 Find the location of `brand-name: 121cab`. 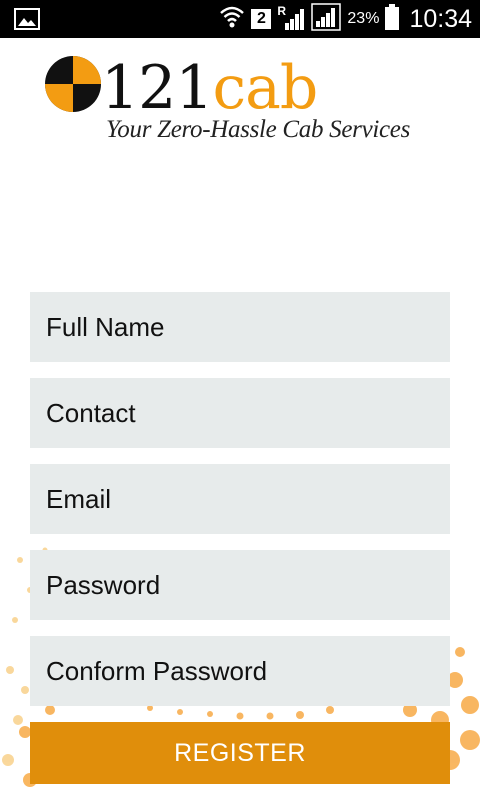

brand-name: 121cab is located at coordinates (210, 88).